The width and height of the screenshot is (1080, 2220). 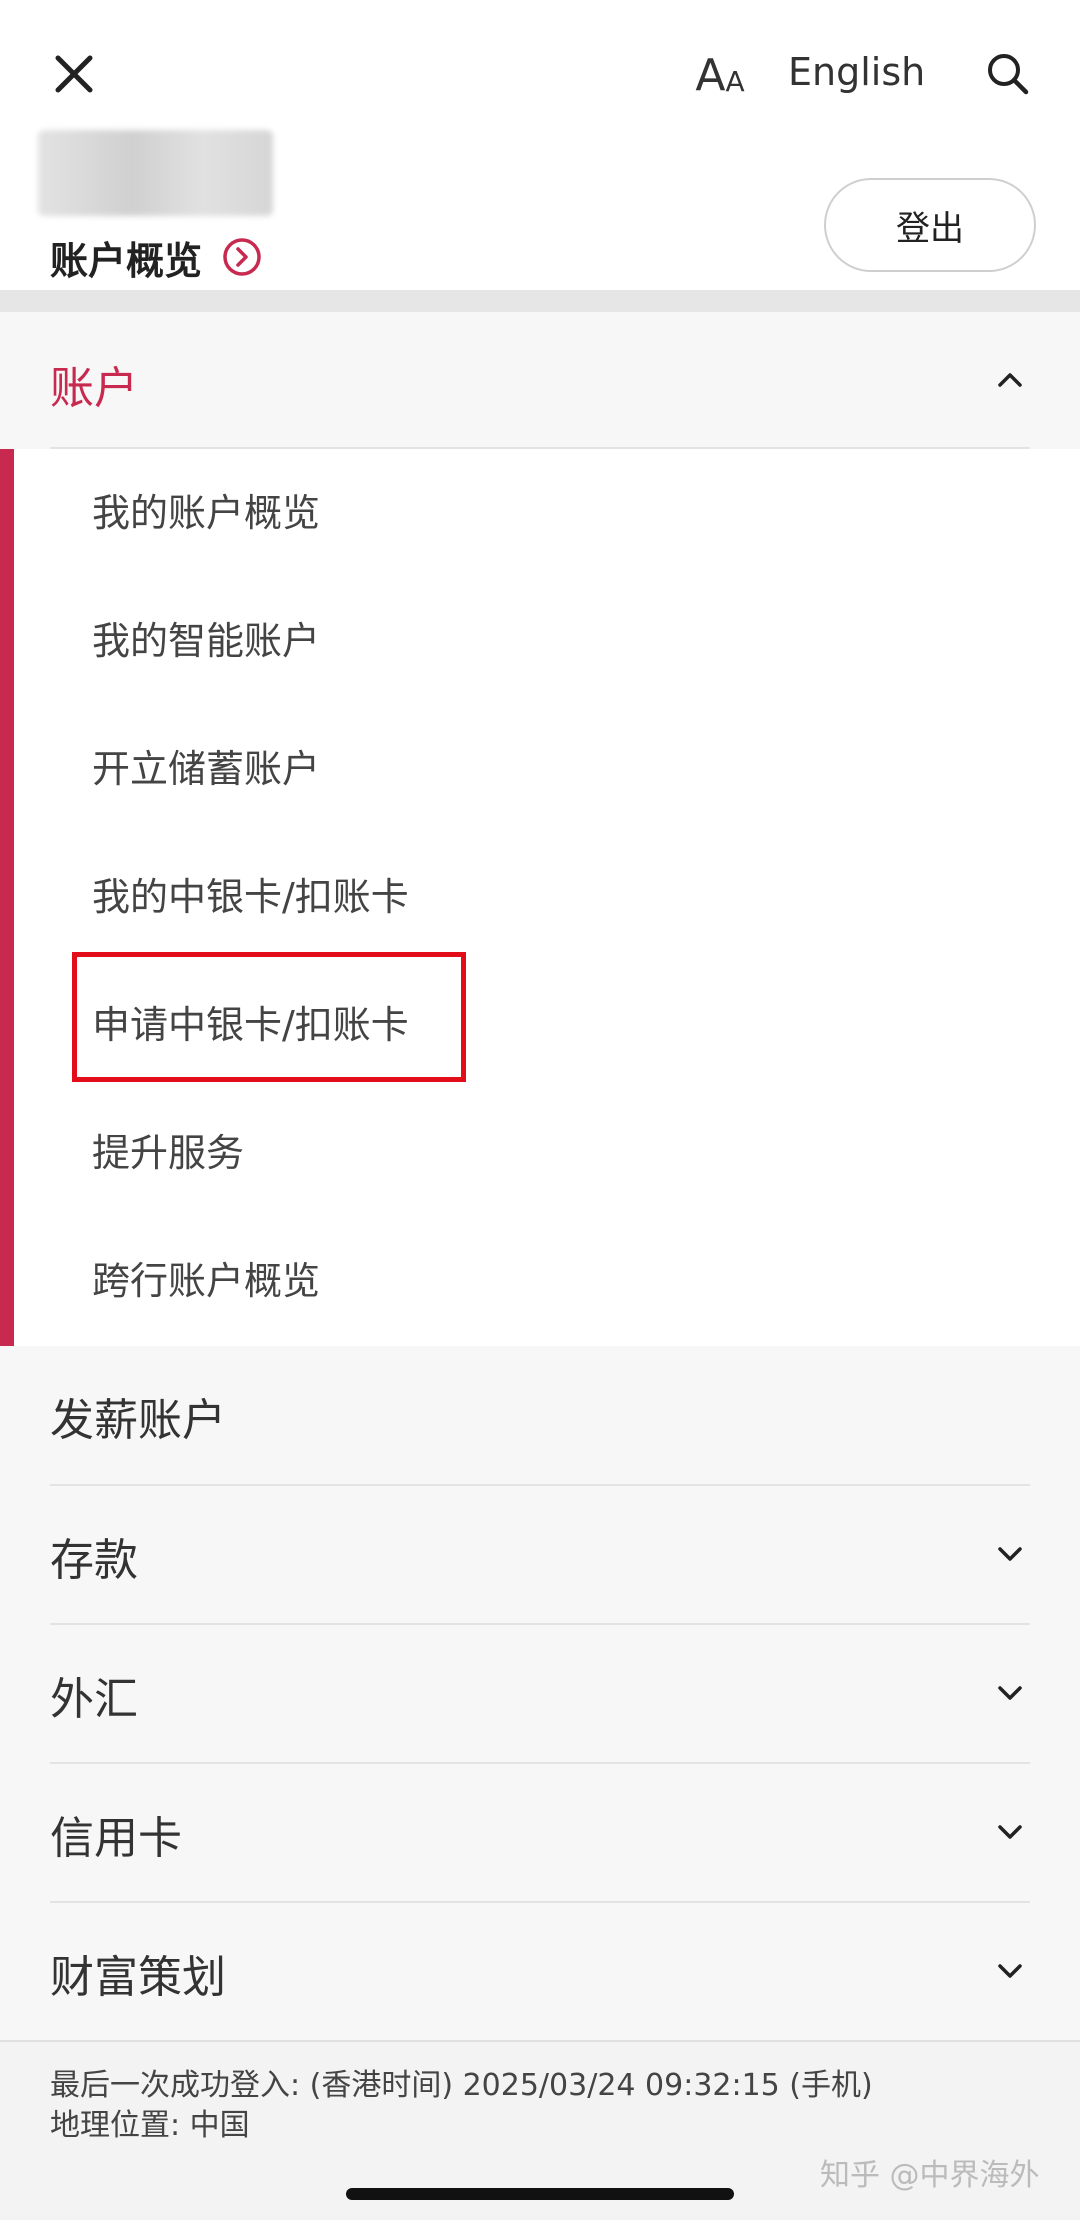 I want to click on submenu-item-my-account-overview: 我的账户概览, so click(x=206, y=513).